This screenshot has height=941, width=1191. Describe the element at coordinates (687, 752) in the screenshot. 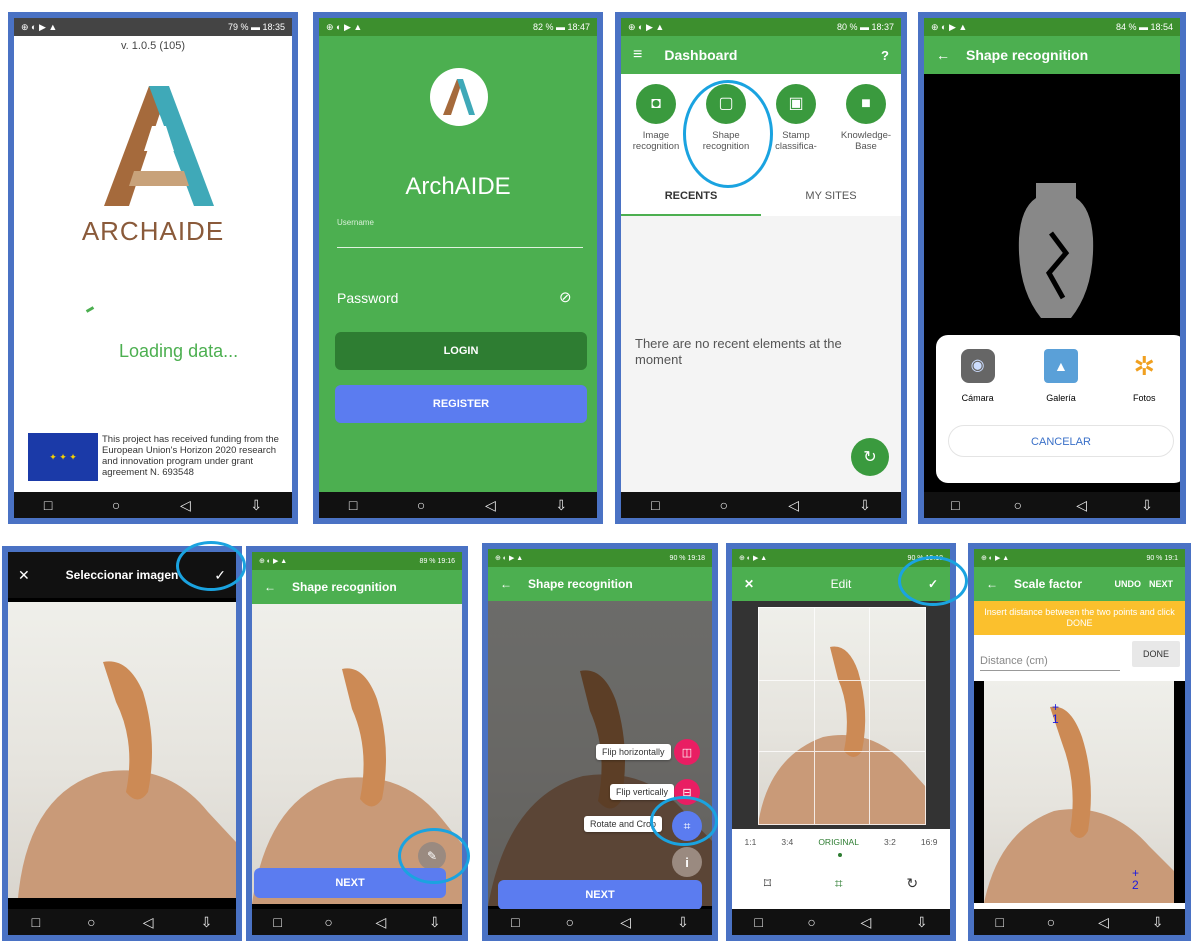

I see `flip-horizontal-icon: ◫` at that location.